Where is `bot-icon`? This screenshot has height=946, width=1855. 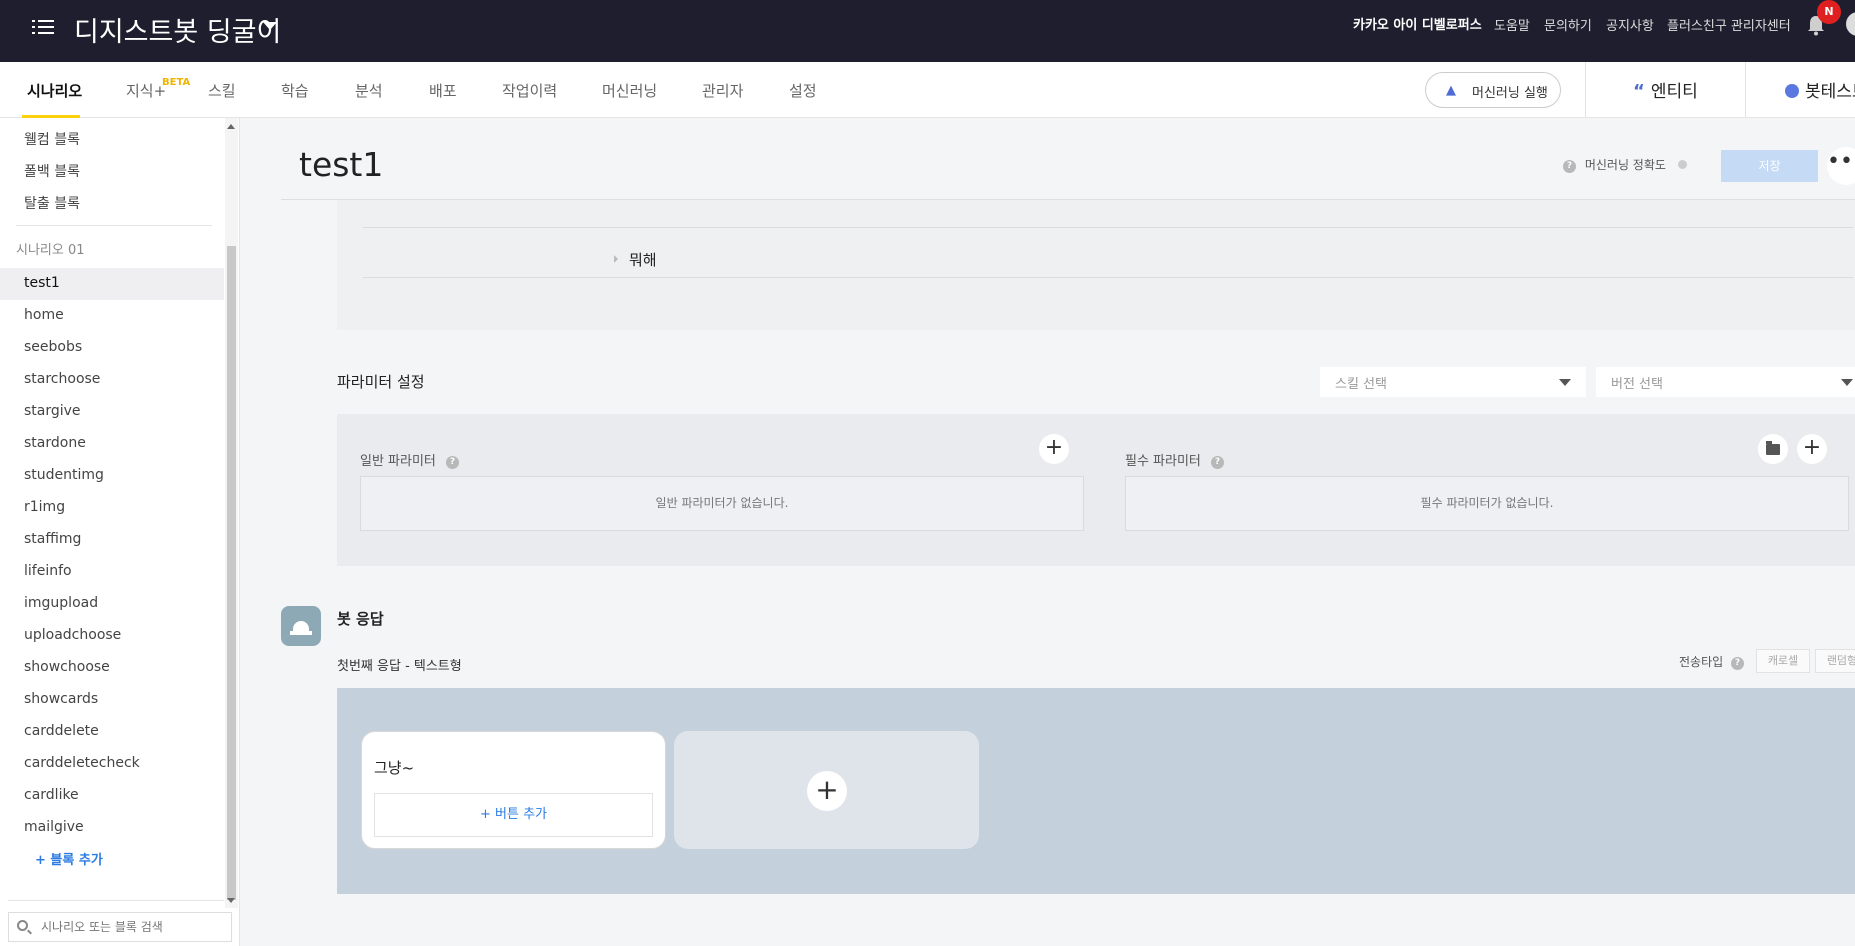
bot-icon is located at coordinates (301, 626).